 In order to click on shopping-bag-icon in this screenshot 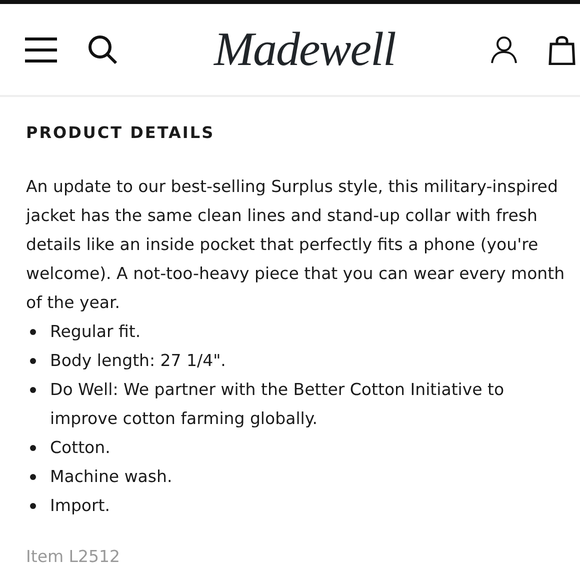, I will do `click(562, 49)`.